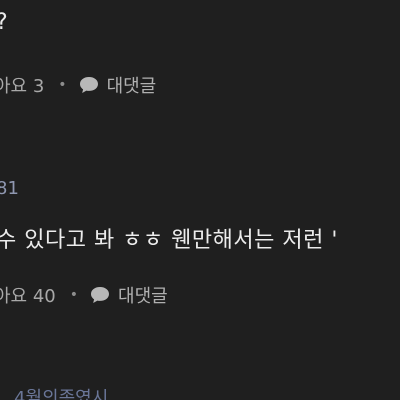 The height and width of the screenshot is (400, 400). I want to click on like-button: 아요 40, so click(28, 295).